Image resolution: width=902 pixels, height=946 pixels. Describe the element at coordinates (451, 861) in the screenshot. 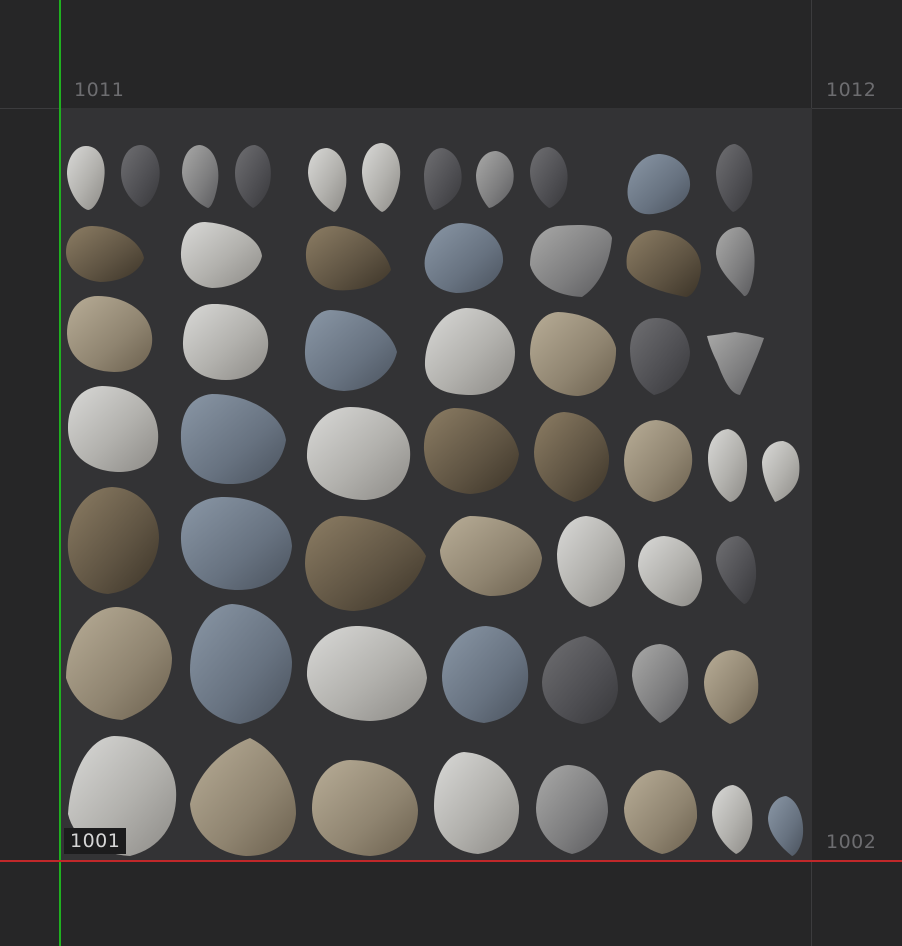

I see `u-axis-line` at that location.